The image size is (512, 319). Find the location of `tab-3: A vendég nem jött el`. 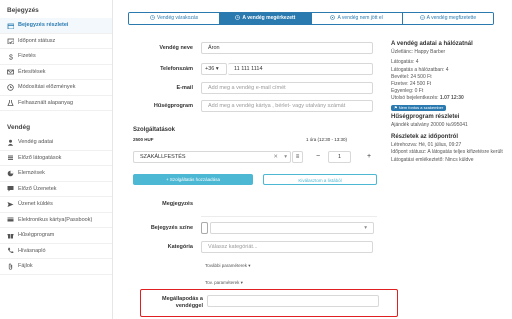

tab-3: A vendég nem jött el is located at coordinates (357, 18).